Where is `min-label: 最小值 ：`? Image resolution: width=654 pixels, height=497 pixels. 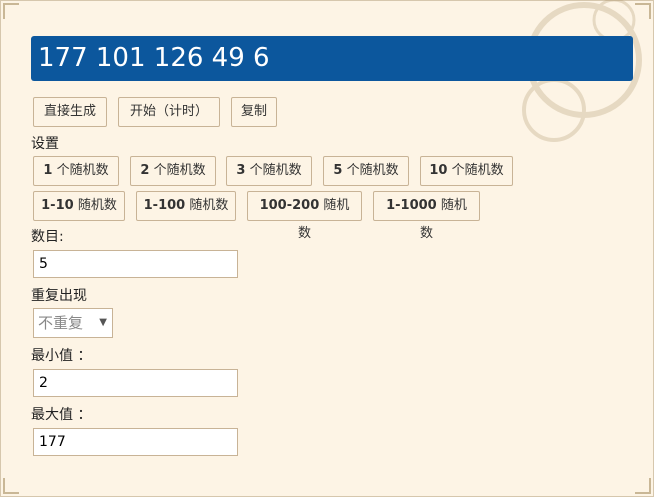
min-label: 最小值 ： is located at coordinates (61, 356).